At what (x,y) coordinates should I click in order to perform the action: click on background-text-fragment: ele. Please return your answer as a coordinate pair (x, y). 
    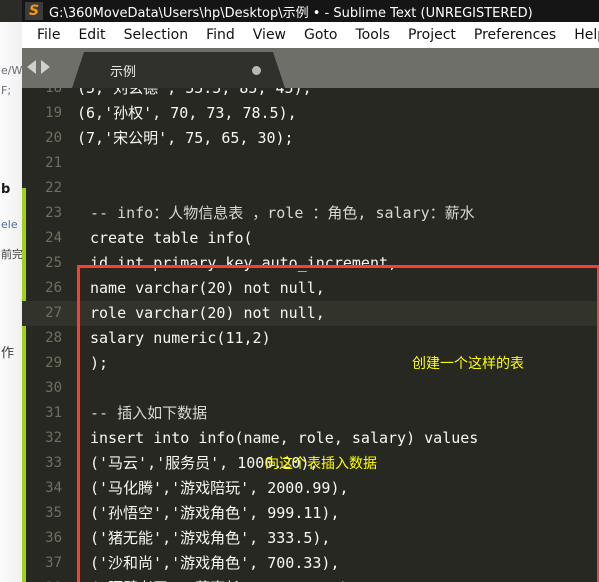
    Looking at the image, I should click on (9, 224).